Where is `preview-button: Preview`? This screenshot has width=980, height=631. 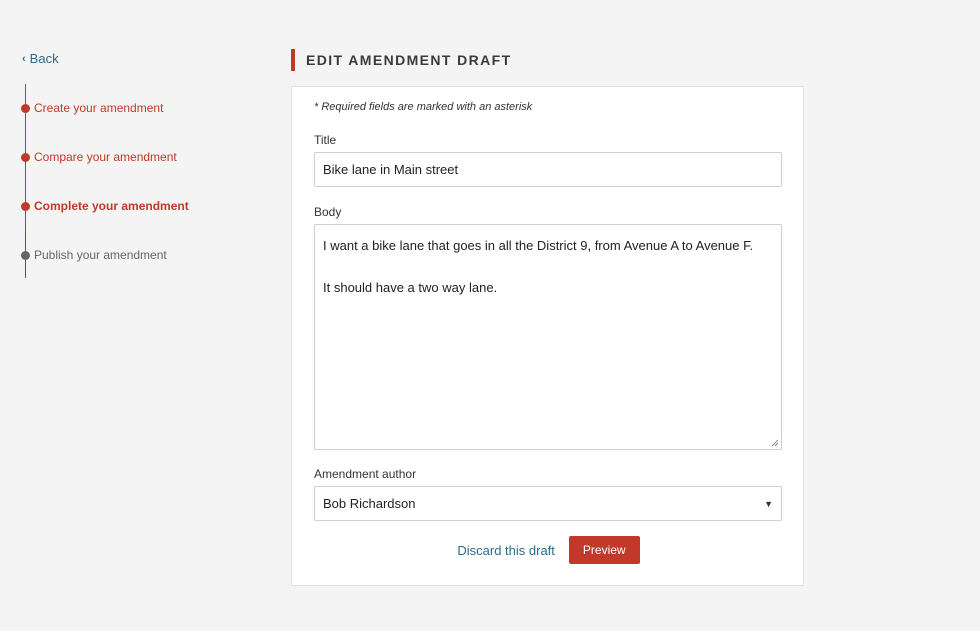 preview-button: Preview is located at coordinates (604, 550).